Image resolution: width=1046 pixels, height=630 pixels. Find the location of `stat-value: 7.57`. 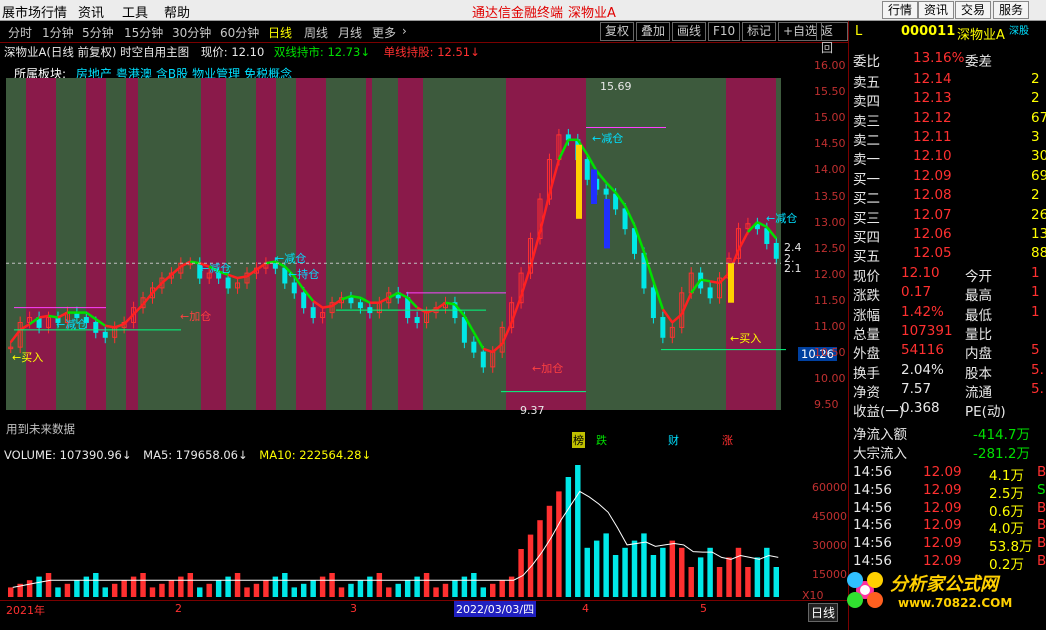

stat-value: 7.57 is located at coordinates (916, 388).